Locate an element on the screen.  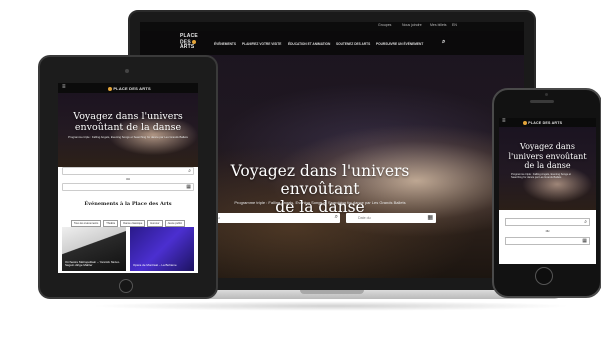
event-card-opera-title: Opéra de Montréal – La Bohème is located at coordinates (155, 265).